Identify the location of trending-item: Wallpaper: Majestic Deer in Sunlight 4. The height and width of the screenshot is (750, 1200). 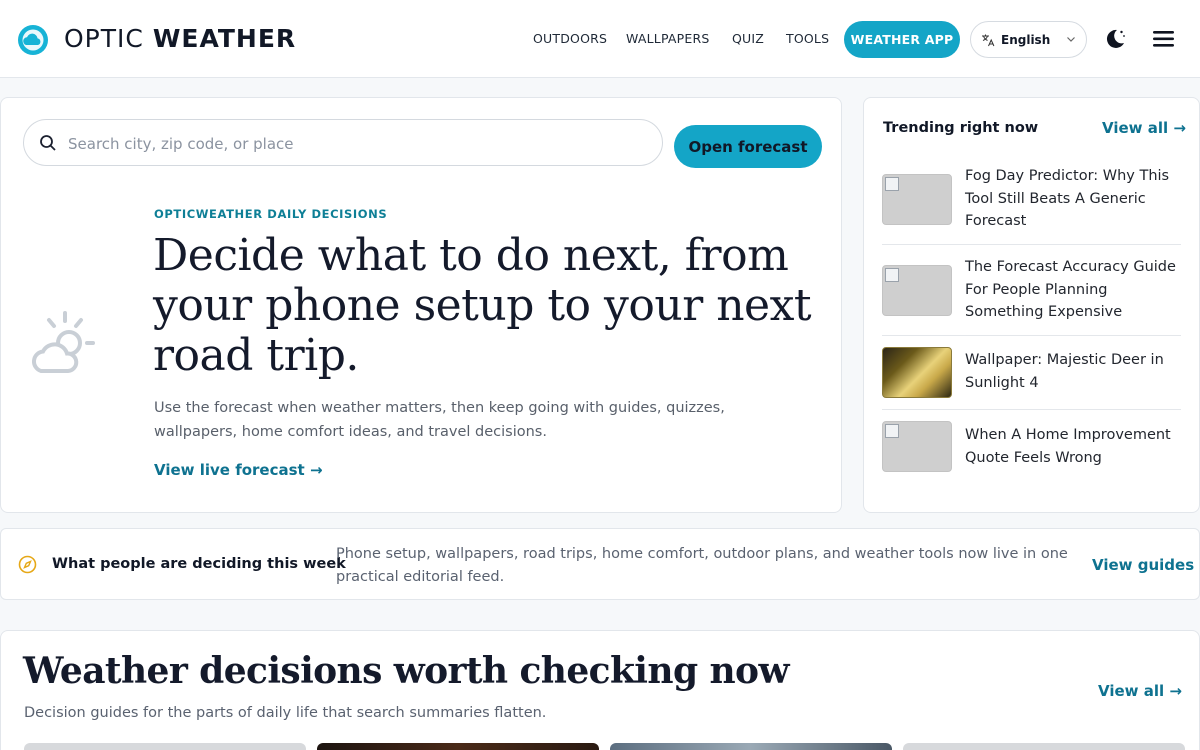
(1031, 373).